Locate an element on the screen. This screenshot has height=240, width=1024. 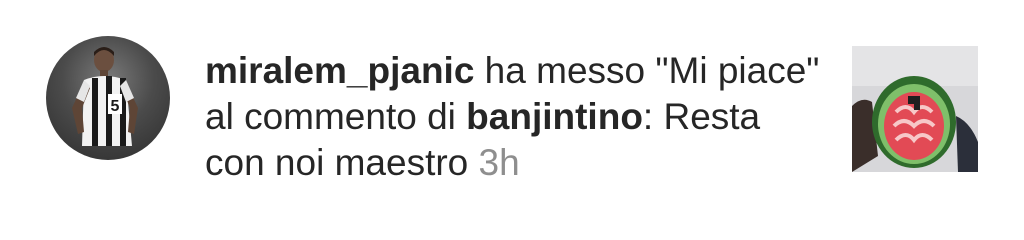
post-thumbnail is located at coordinates (915, 109).